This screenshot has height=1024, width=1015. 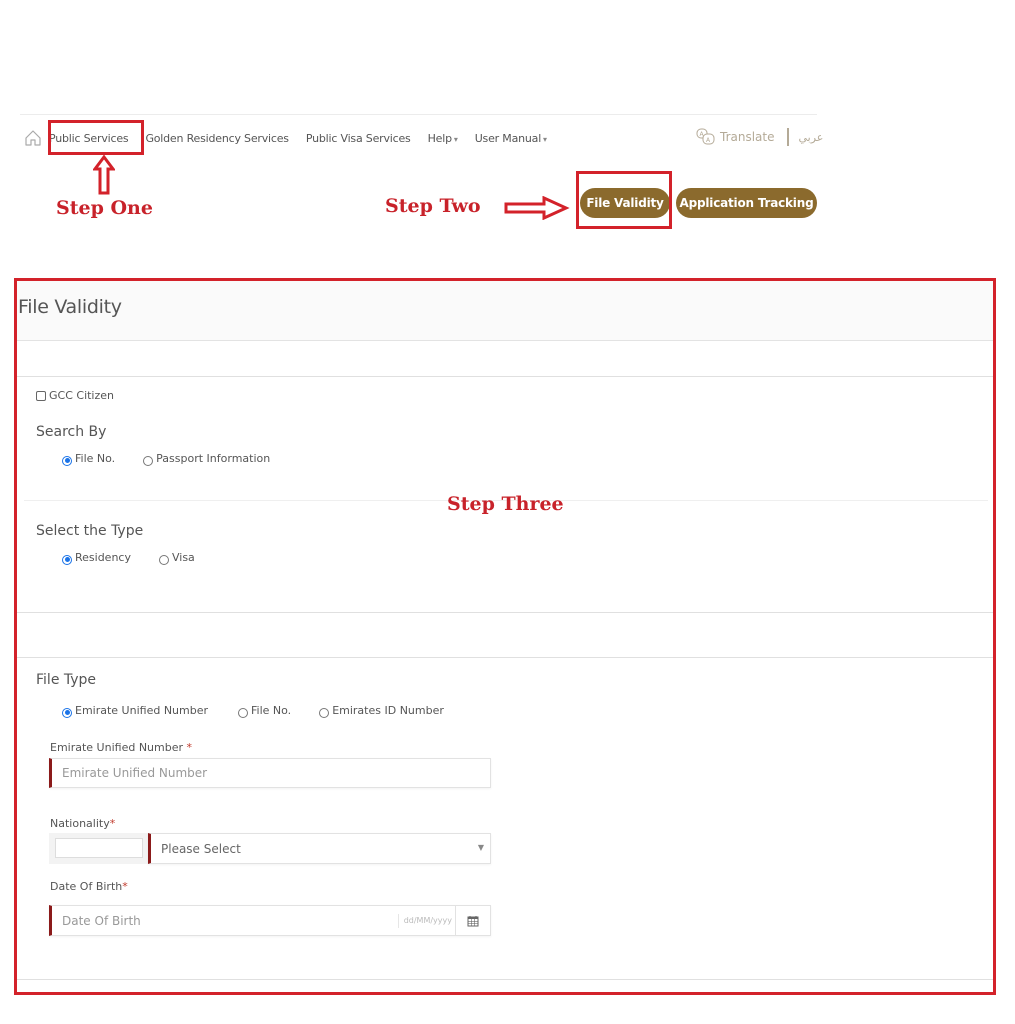 I want to click on translate-icon: A A, so click(x=705, y=136).